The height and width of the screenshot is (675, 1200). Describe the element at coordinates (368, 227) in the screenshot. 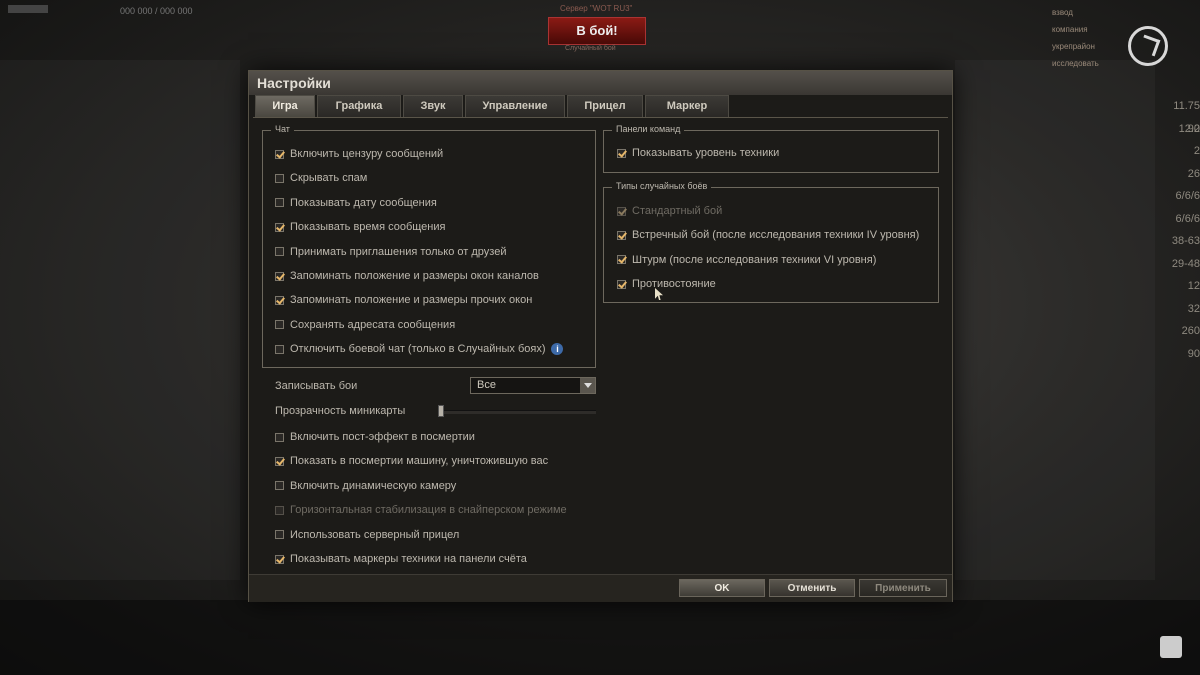

I see `checkbox-label: Показывать время сообщения` at that location.